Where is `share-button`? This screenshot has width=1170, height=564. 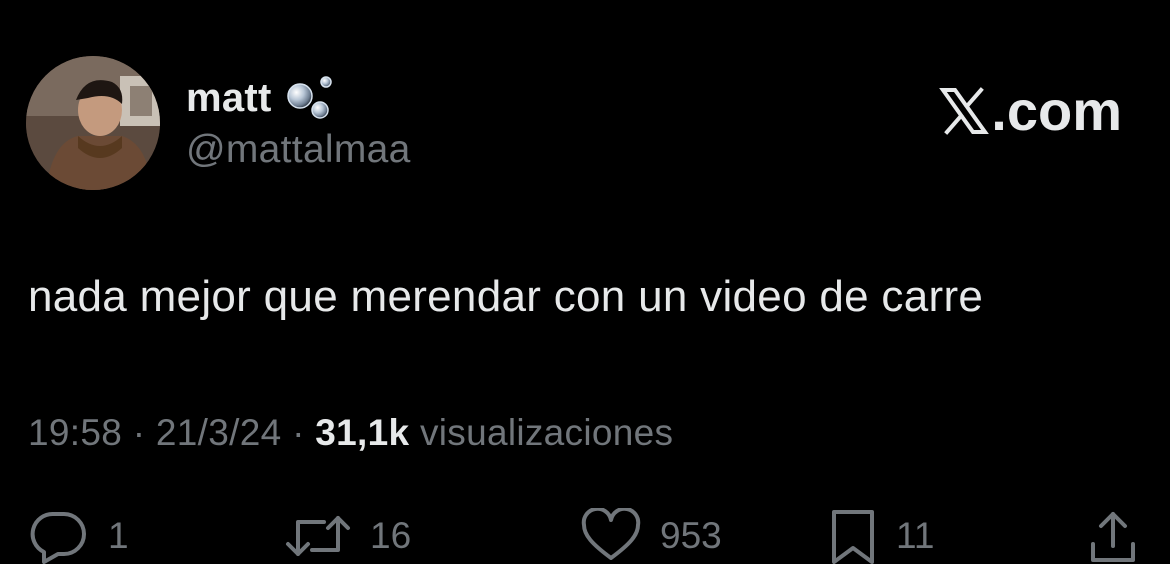
share-button is located at coordinates (1113, 536).